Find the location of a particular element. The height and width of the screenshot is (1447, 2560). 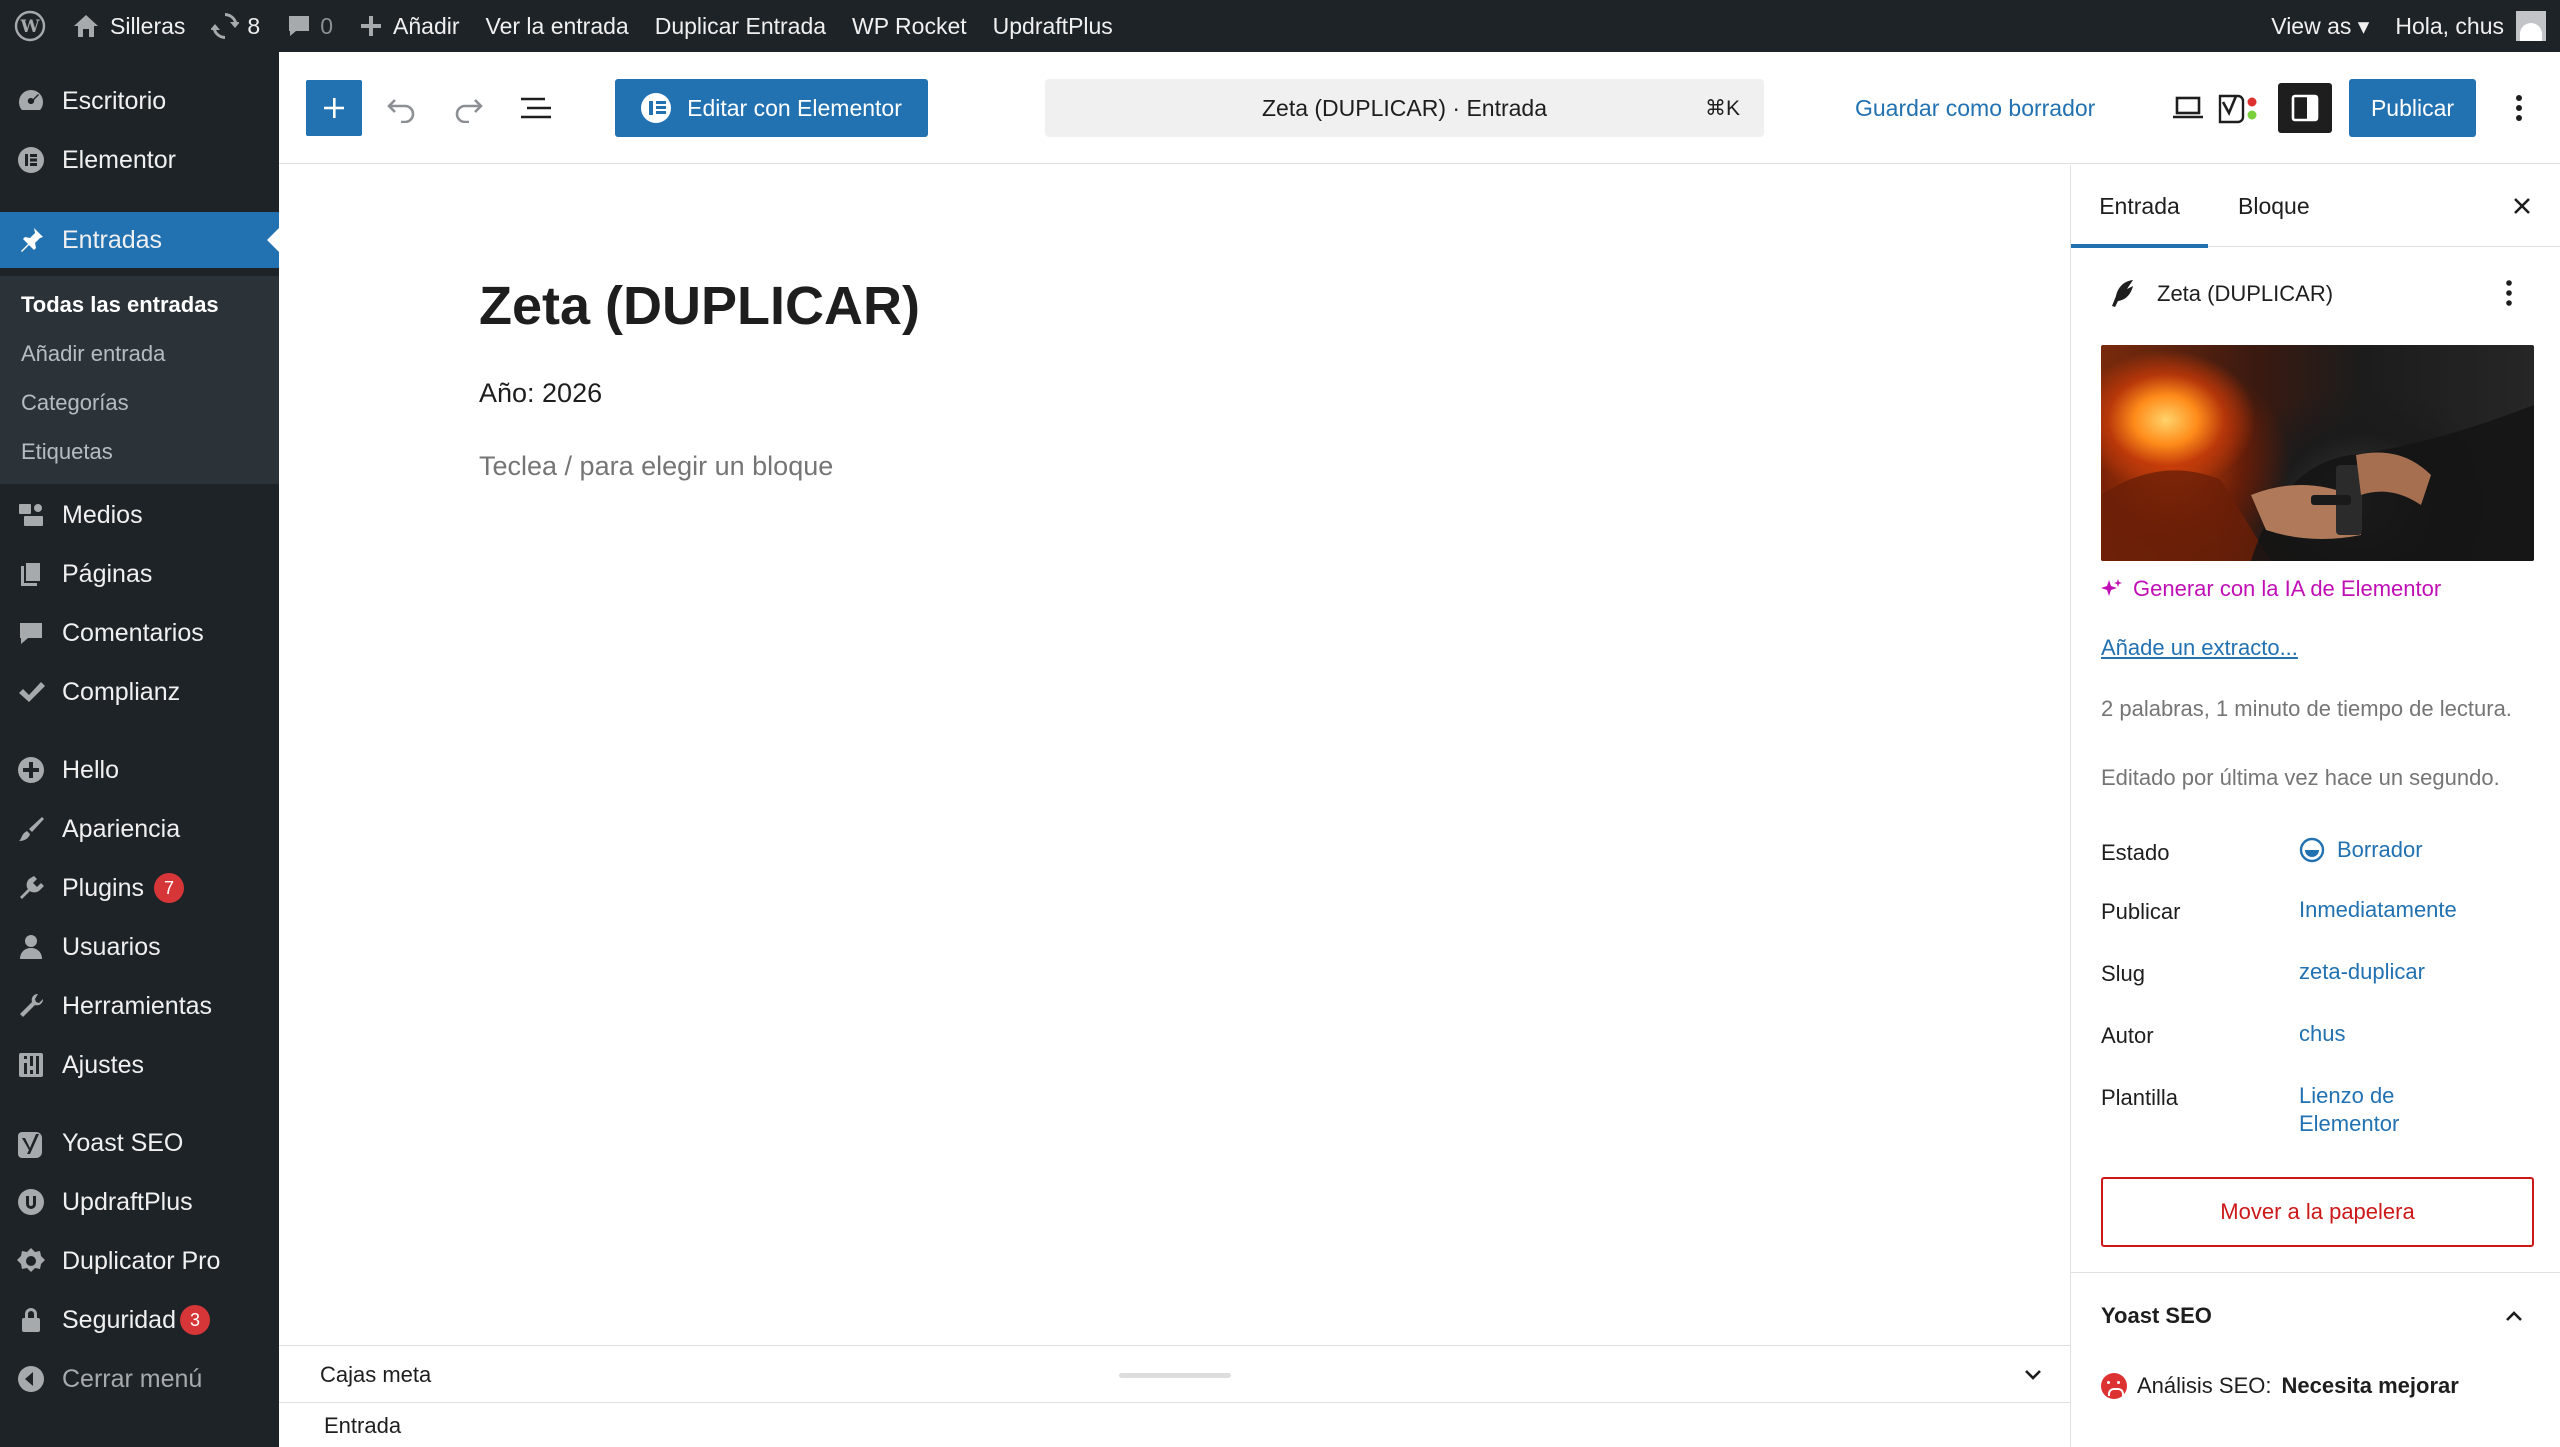

sidebar-item-escritorio: Escritorio is located at coordinates (139, 101).